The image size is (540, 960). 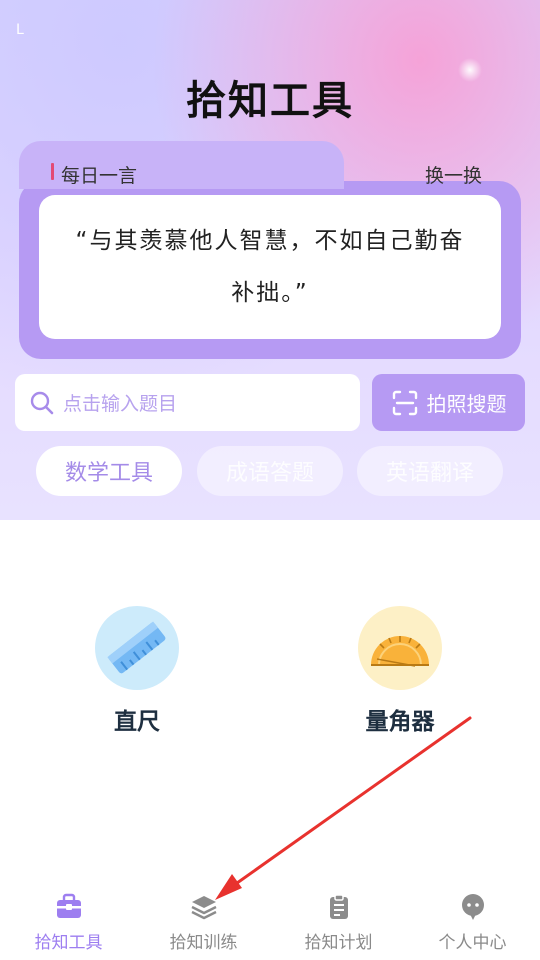 I want to click on protractor-icon, so click(x=400, y=648).